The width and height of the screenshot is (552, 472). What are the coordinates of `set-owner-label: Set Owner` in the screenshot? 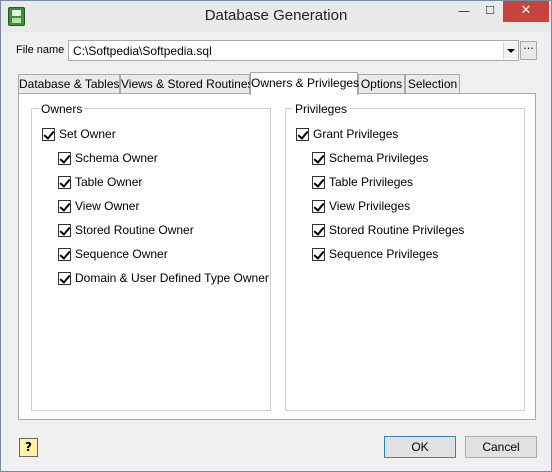 It's located at (87, 134).